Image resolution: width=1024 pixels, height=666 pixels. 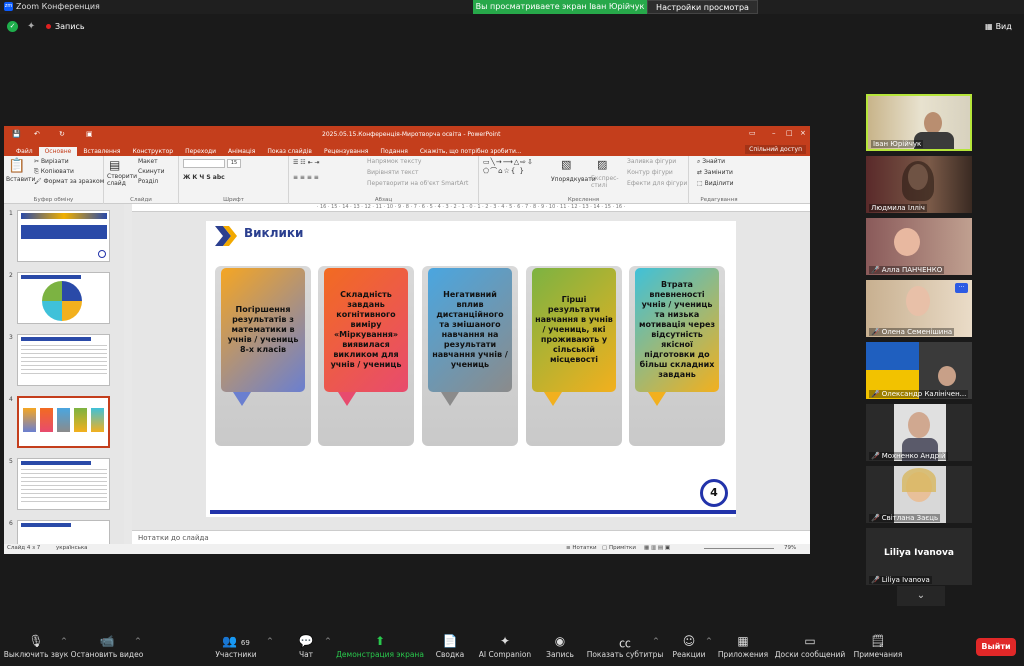 I want to click on quick-styles-icon: ▨, so click(x=602, y=164).